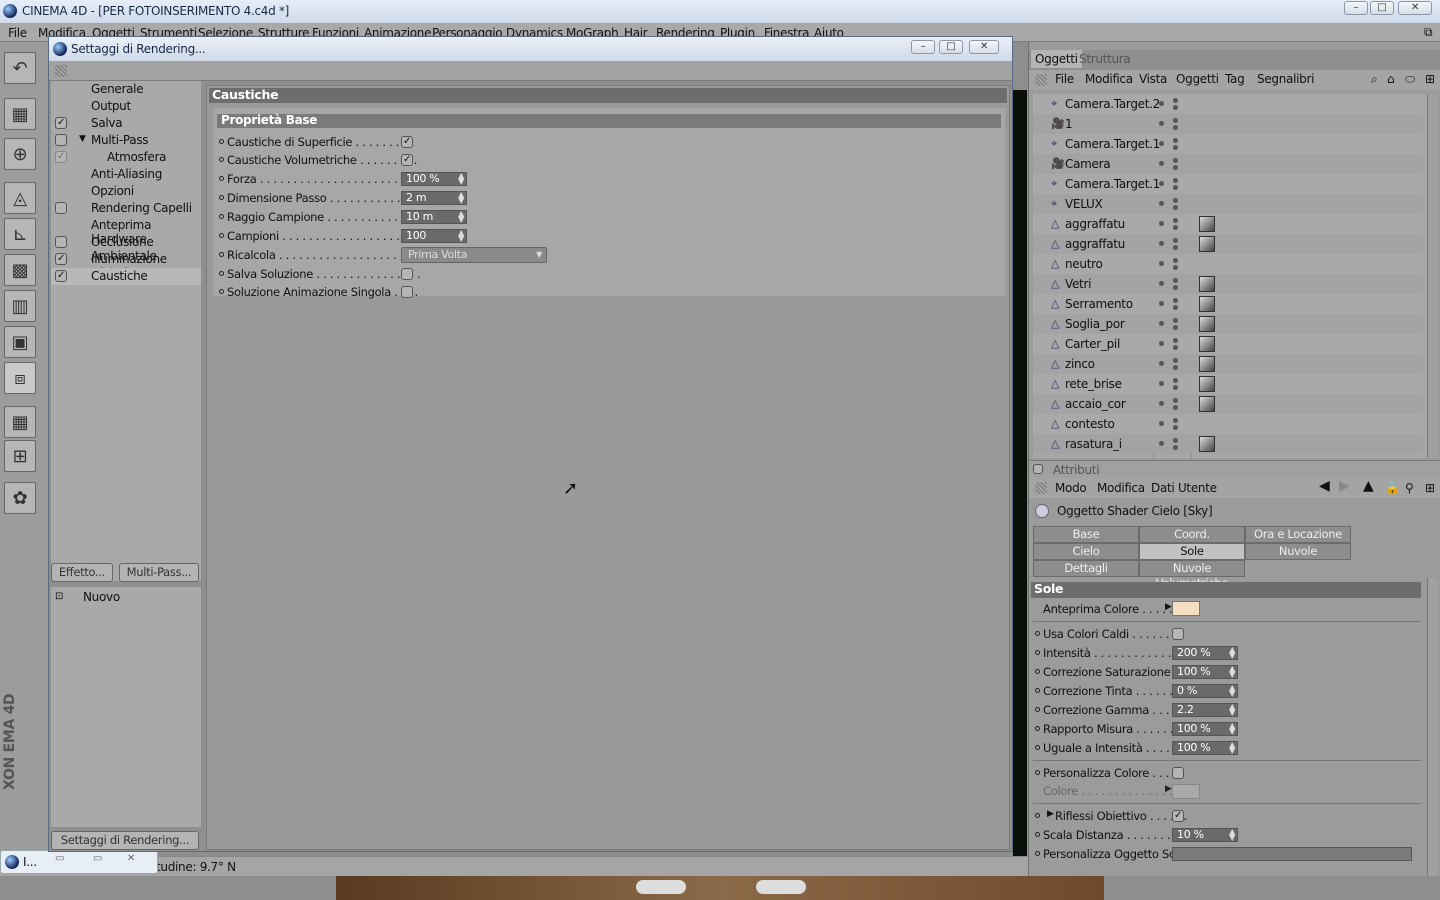  Describe the element at coordinates (1192, 575) in the screenshot. I see `tab-nuvole-volumetriche: Nuvole Volumetriche` at that location.